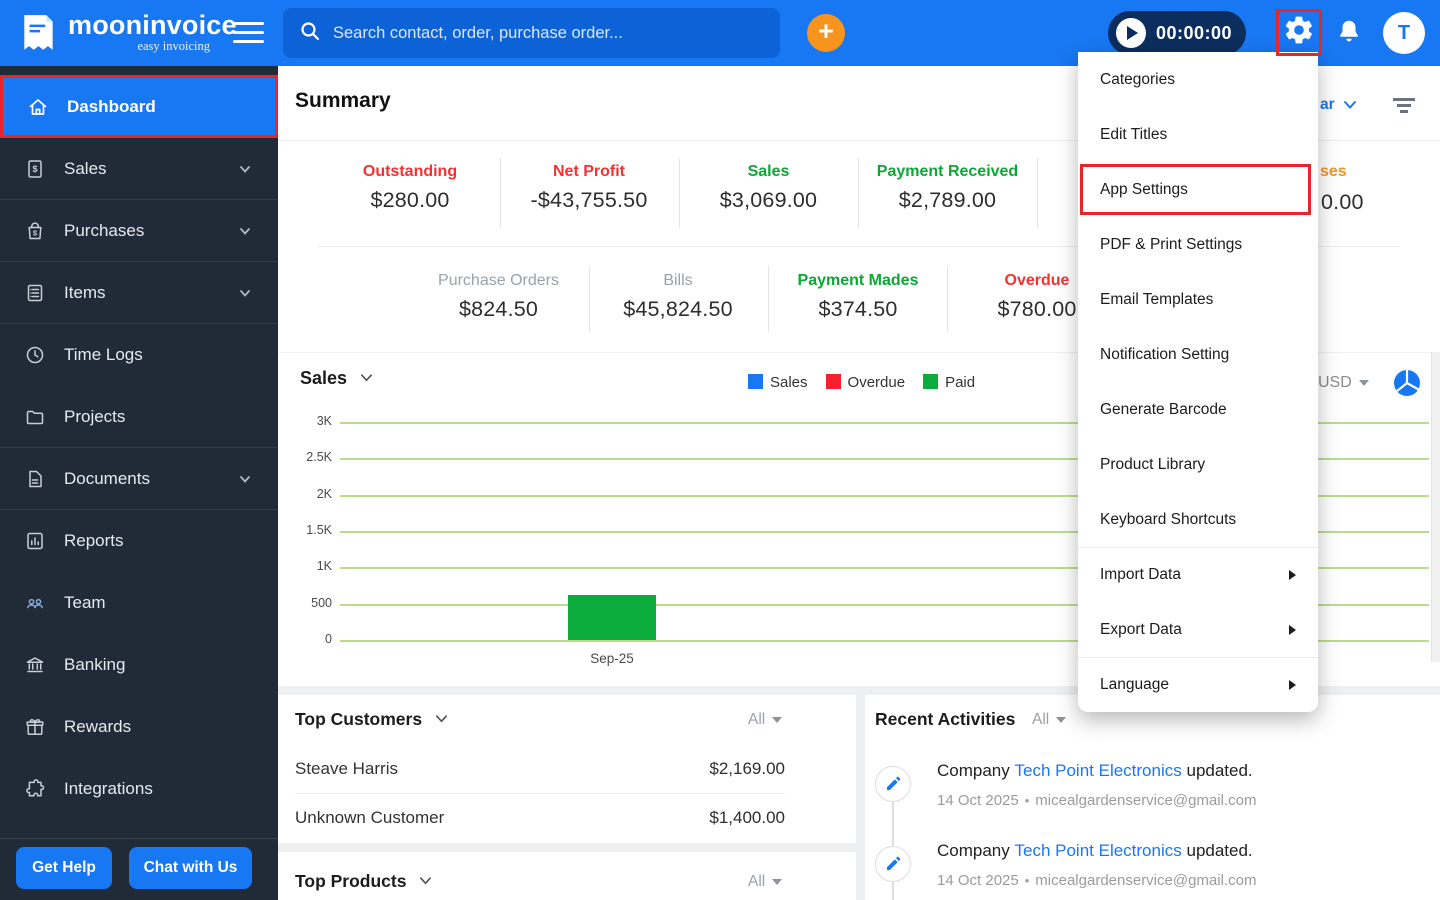 This screenshot has width=1440, height=900. I want to click on menu-item-edit-titles: Edit Titles, so click(1198, 134).